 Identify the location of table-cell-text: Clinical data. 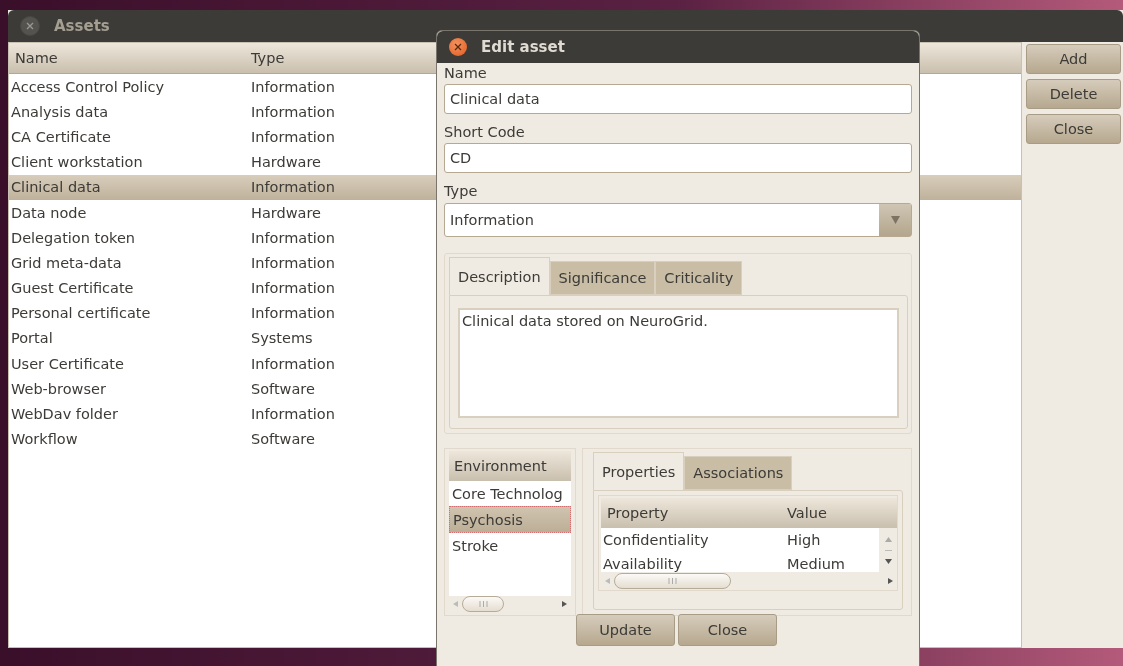
(56, 187).